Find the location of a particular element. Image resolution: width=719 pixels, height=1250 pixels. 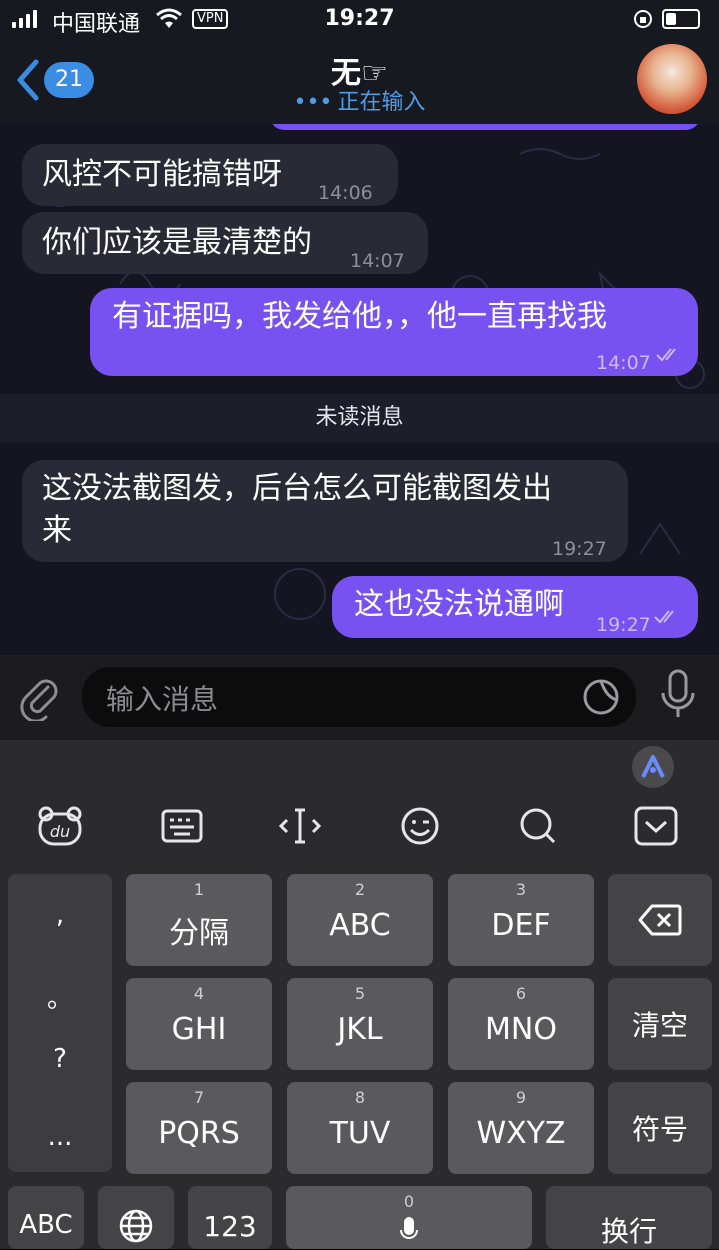

globe-key is located at coordinates (136, 1217).